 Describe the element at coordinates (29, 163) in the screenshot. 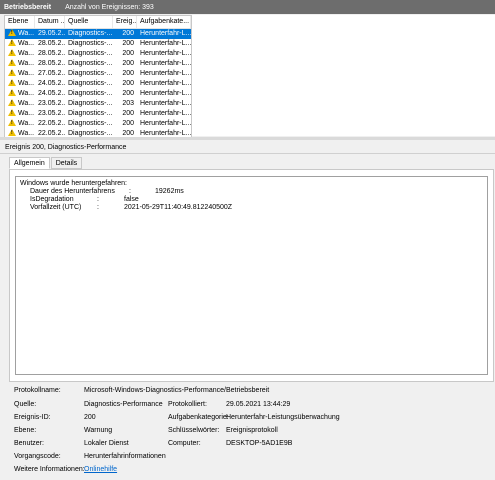

I see `tab-general: Allgemein` at that location.